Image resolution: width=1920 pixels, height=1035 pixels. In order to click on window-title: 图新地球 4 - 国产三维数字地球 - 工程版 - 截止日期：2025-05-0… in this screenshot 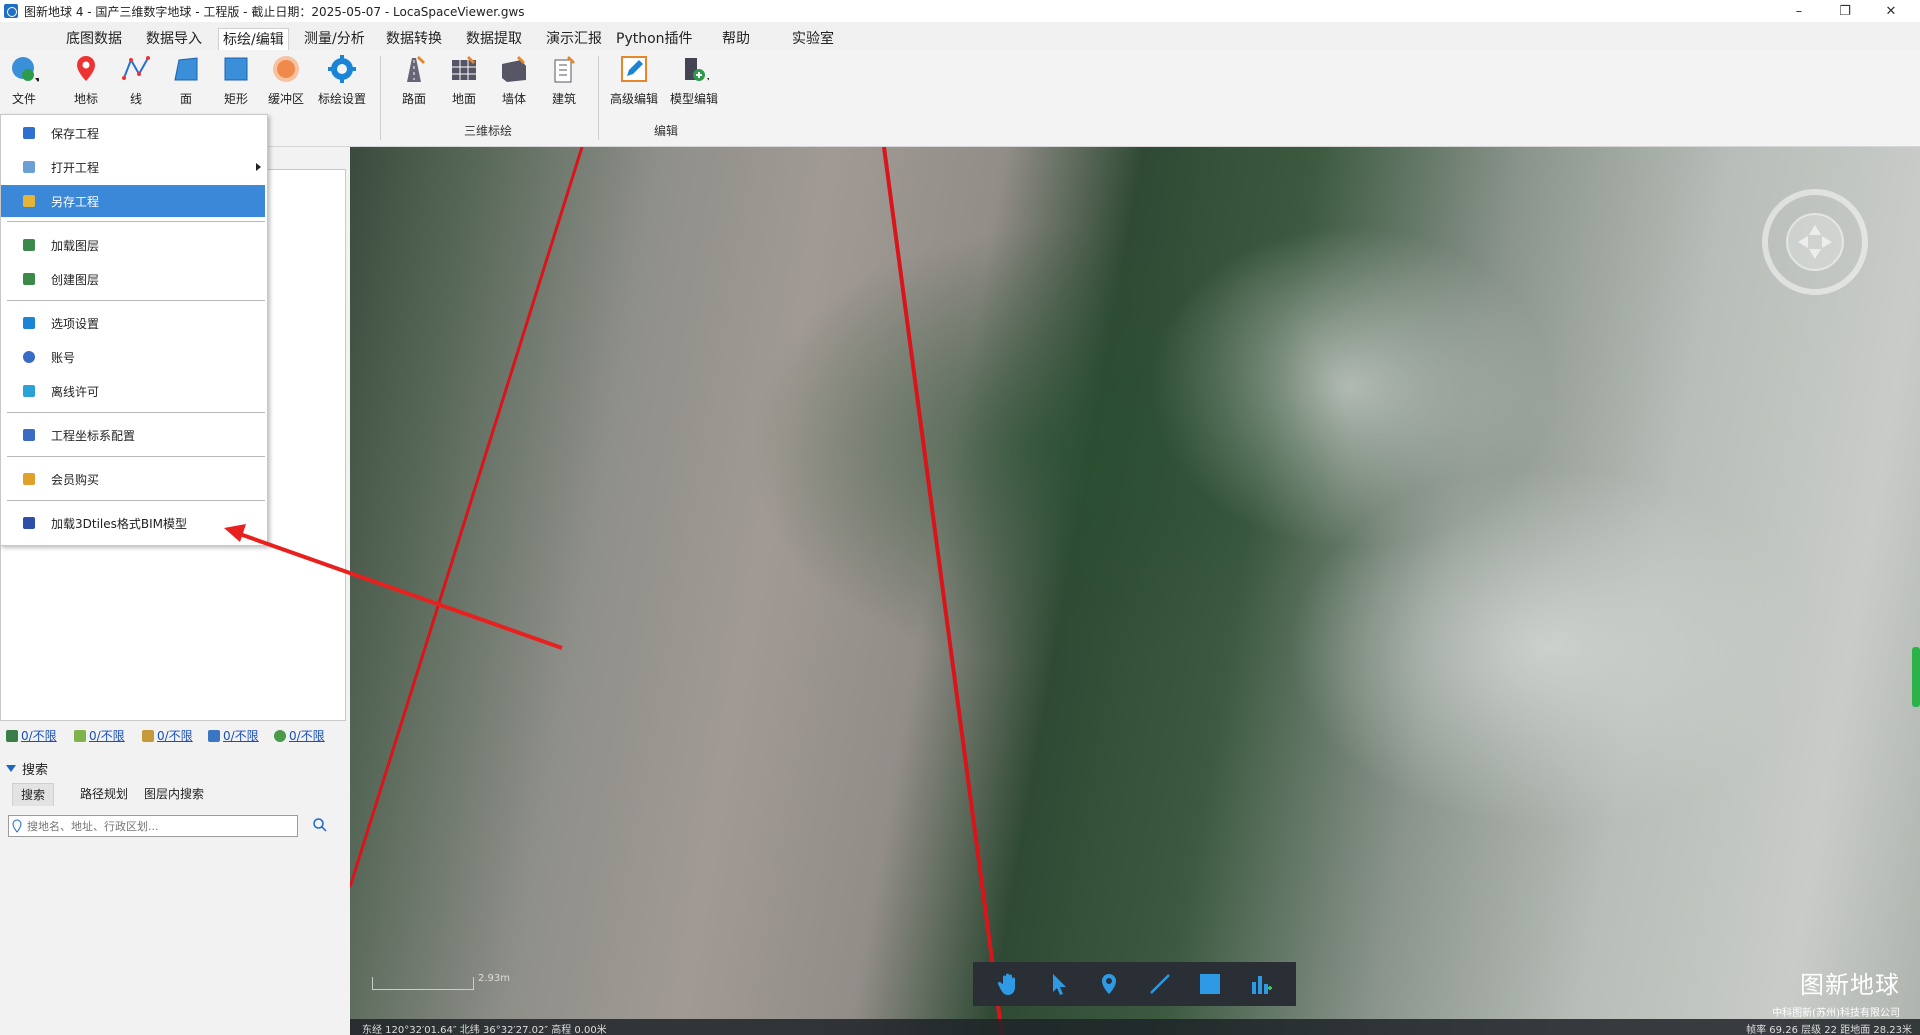, I will do `click(274, 11)`.